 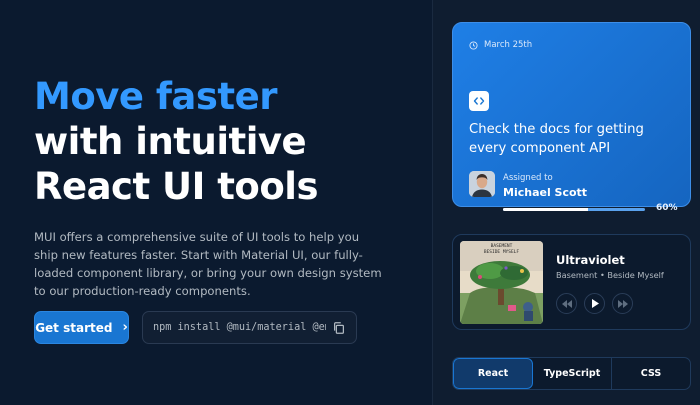 I want to click on copy-icon, so click(x=339, y=328).